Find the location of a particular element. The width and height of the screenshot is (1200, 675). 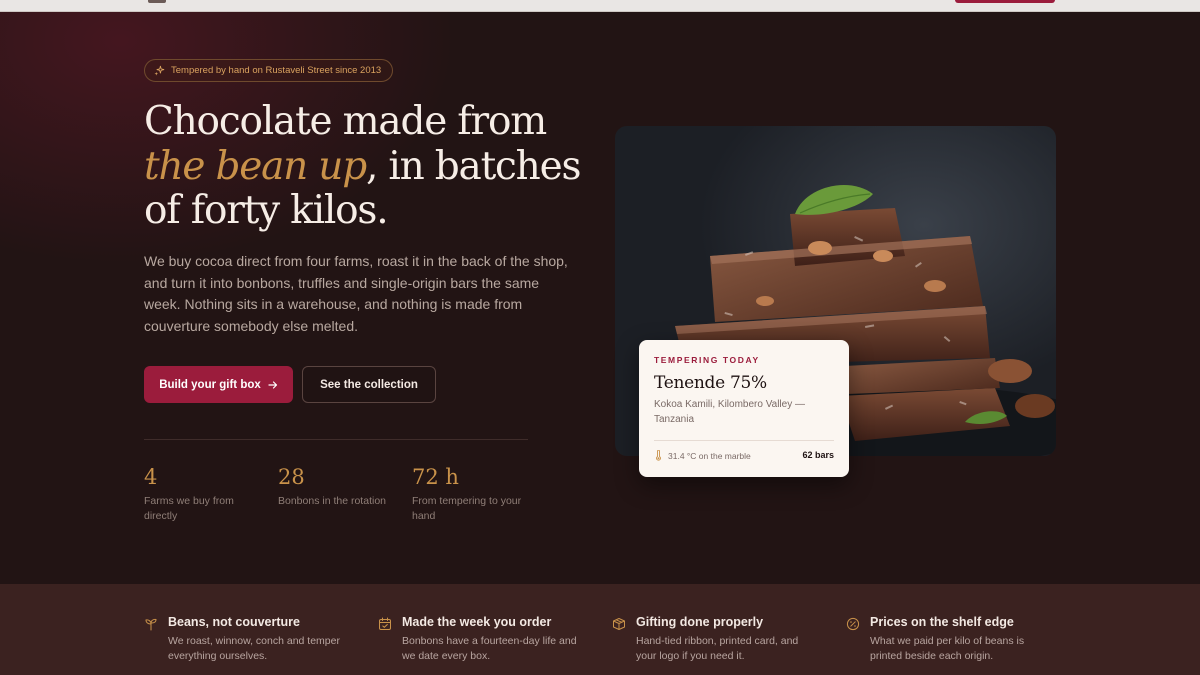

nav-logo-stub is located at coordinates (157, 1).